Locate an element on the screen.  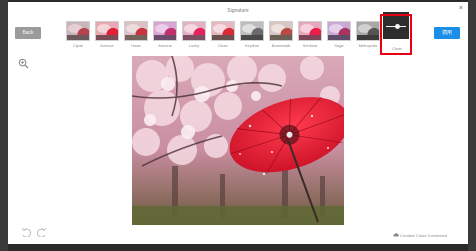
filter-label: Sentosa is located at coordinates (310, 45).